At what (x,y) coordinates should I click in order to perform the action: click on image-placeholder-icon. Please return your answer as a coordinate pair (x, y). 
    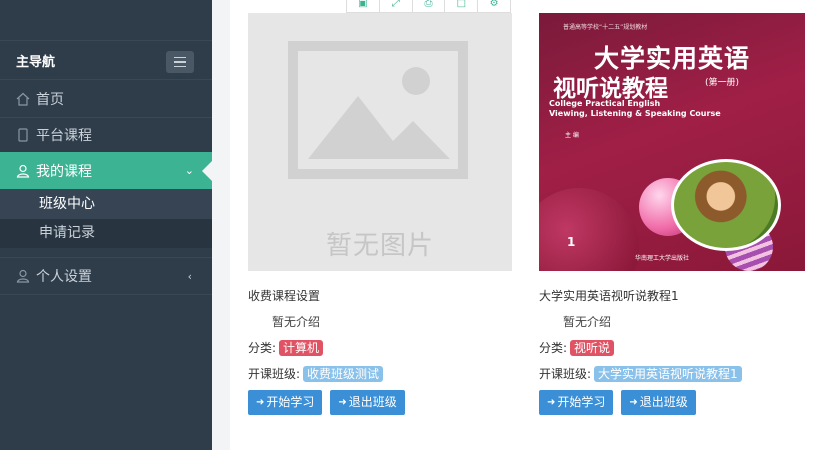
    Looking at the image, I should click on (378, 110).